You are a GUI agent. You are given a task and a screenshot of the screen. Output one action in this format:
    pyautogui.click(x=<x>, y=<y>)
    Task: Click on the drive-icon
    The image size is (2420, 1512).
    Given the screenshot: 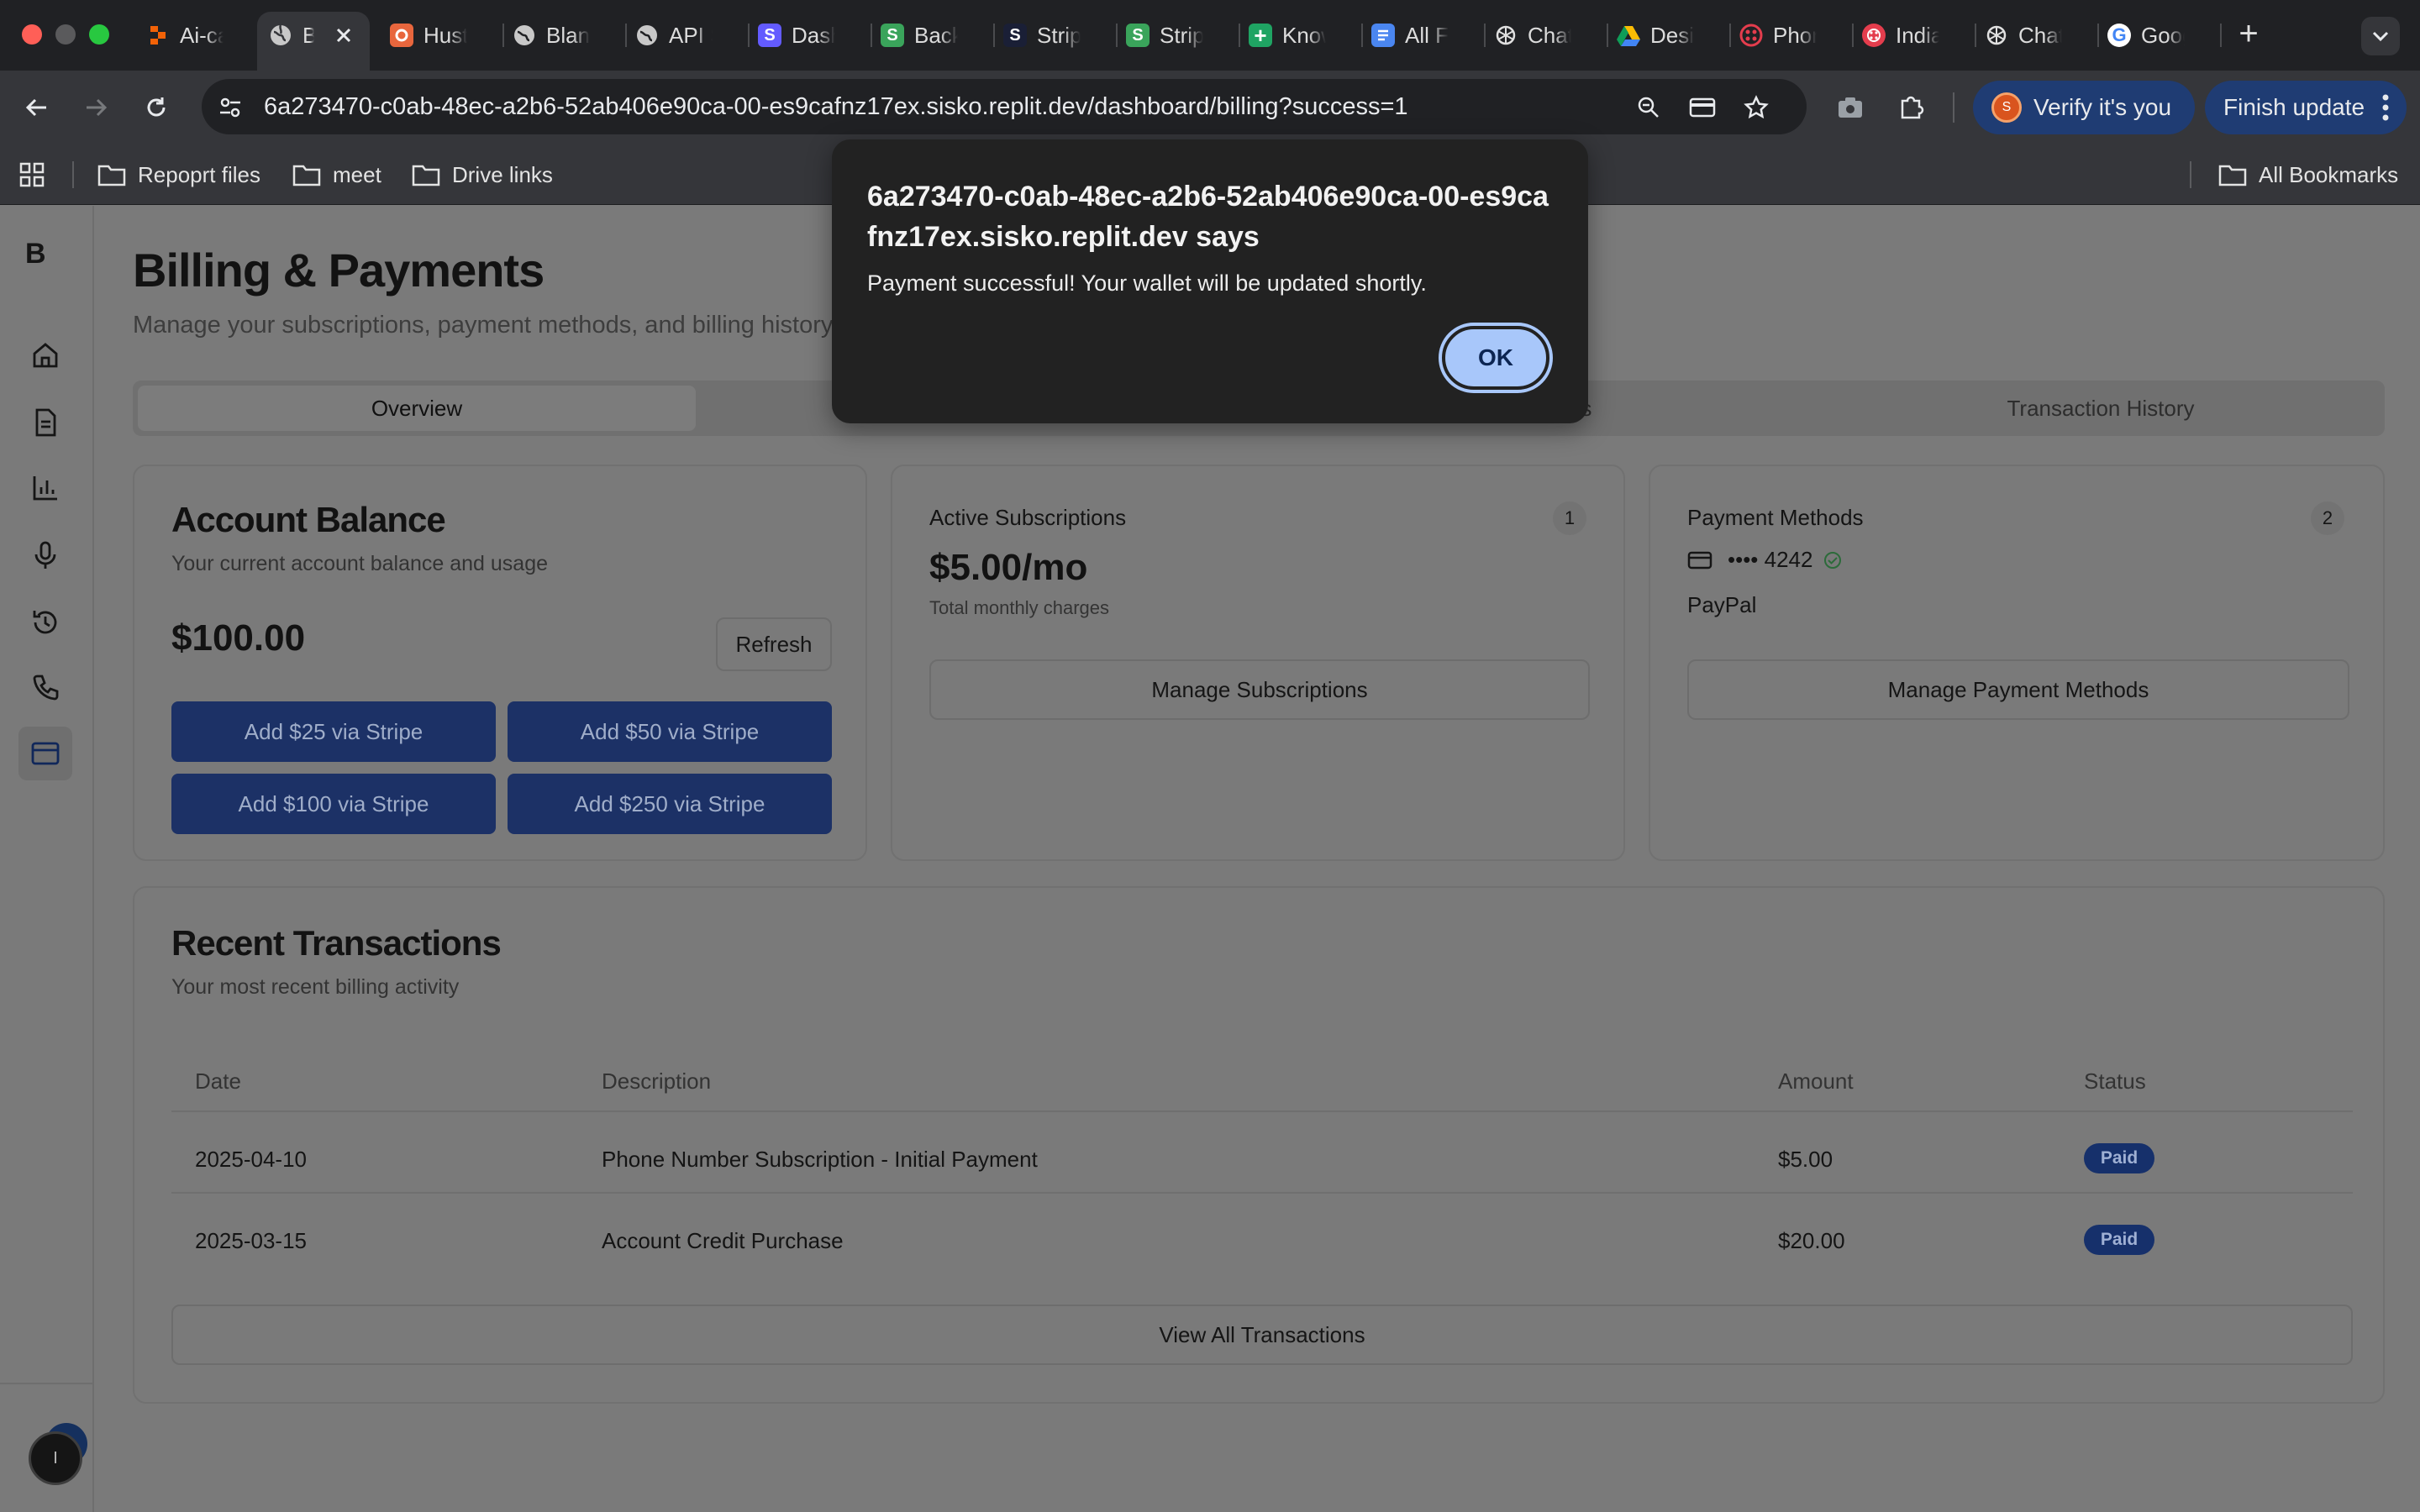 What is the action you would take?
    pyautogui.click(x=1628, y=35)
    